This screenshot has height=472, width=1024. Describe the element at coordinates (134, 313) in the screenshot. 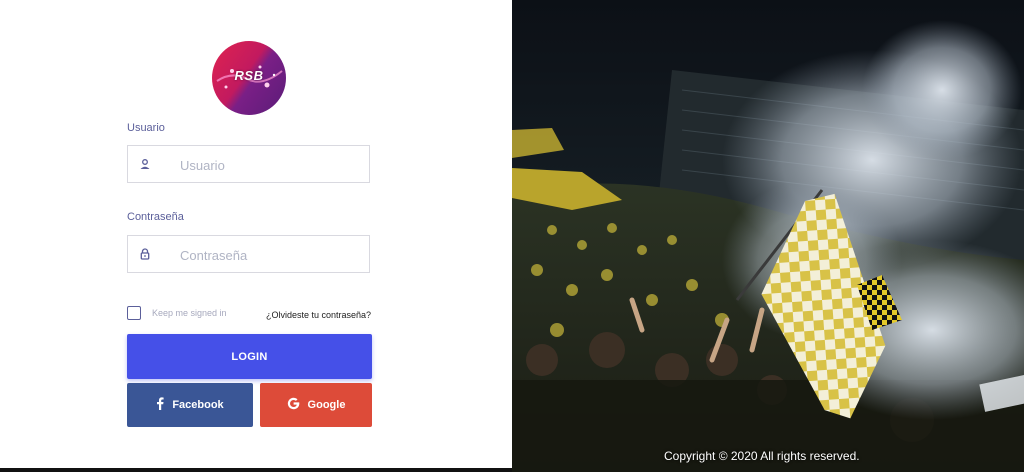

I see `keep-signed-in-checkbox` at that location.